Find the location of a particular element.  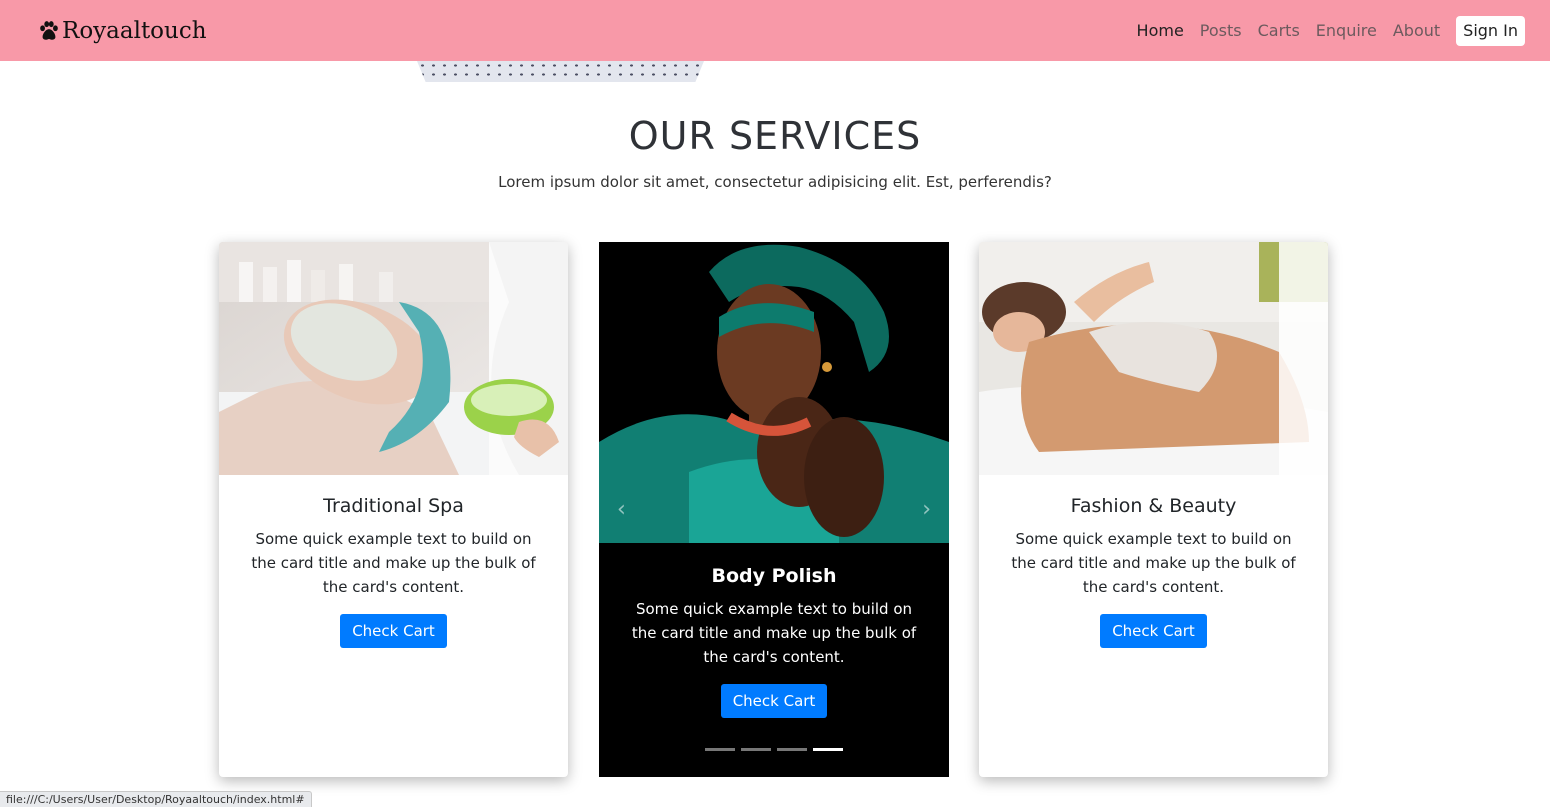

nav-link-posts: Posts is located at coordinates (1221, 30).